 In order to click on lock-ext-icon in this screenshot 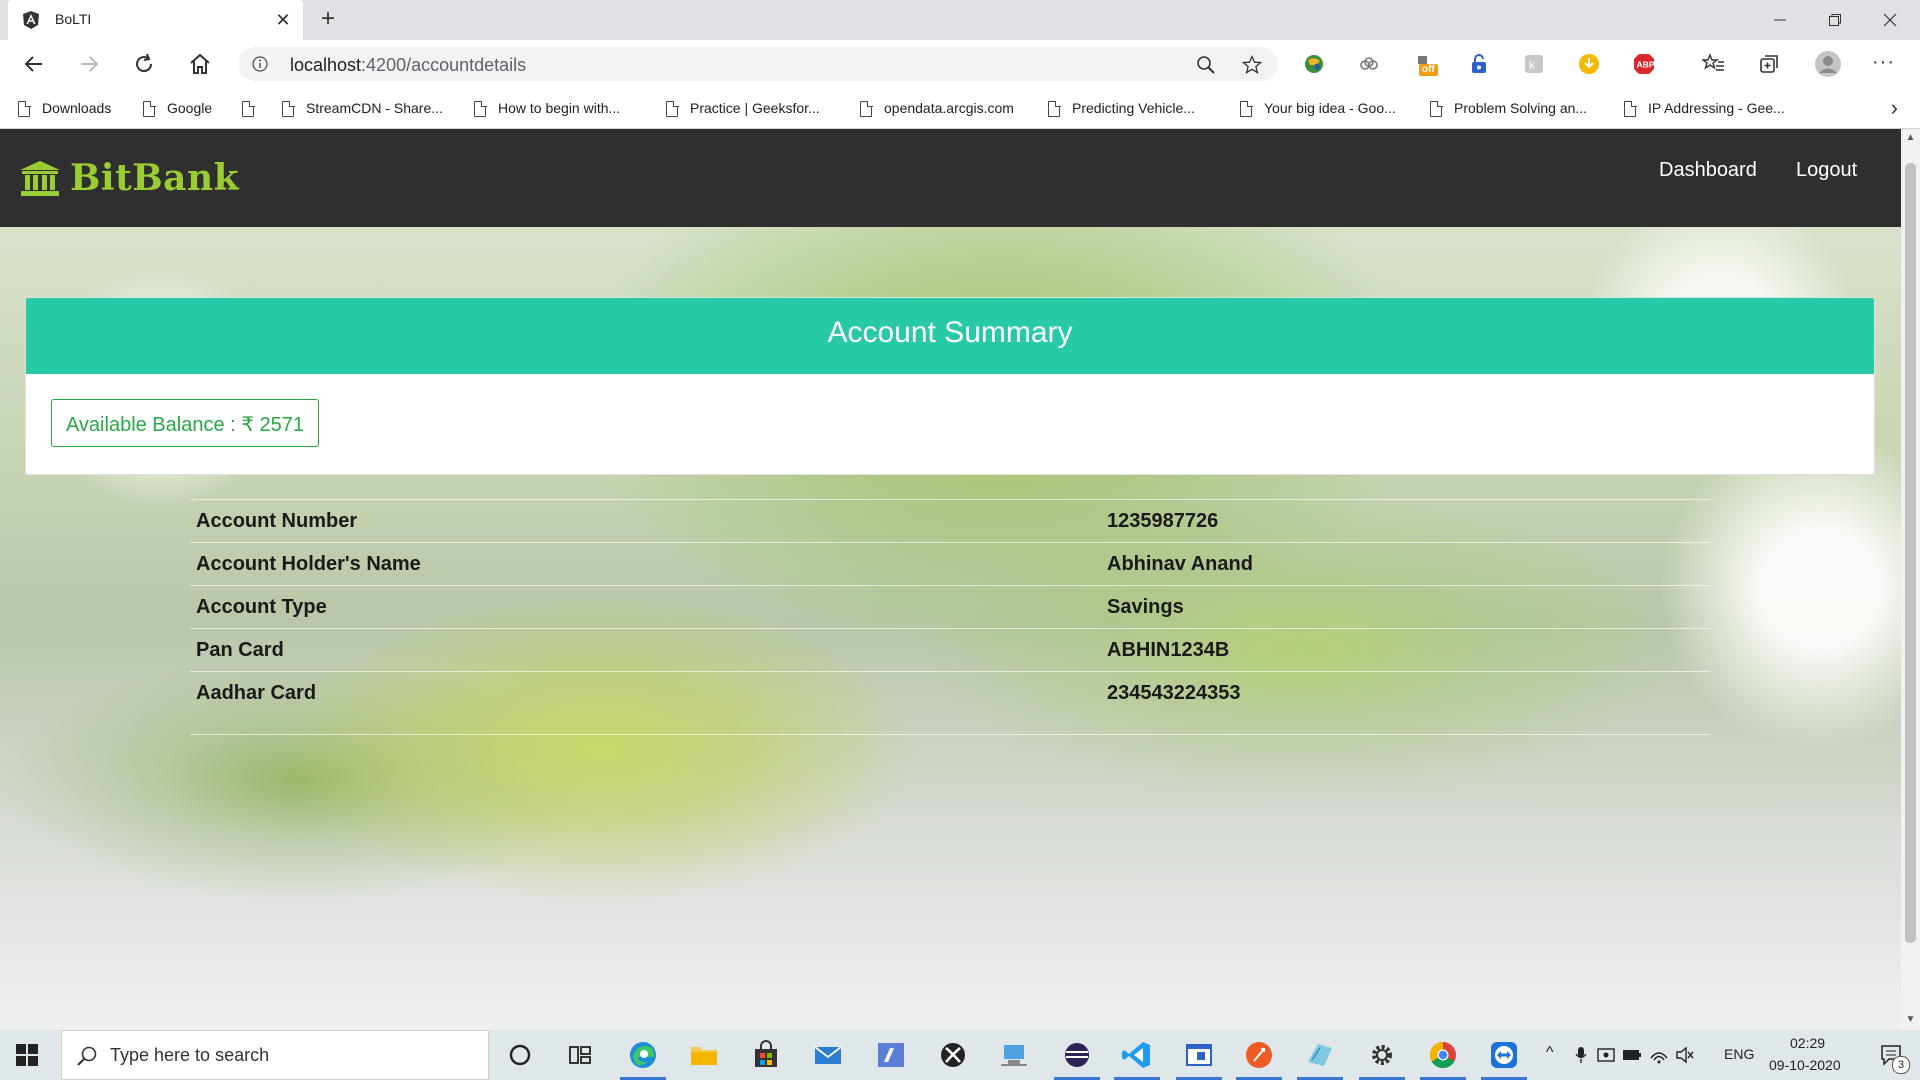, I will do `click(1479, 64)`.